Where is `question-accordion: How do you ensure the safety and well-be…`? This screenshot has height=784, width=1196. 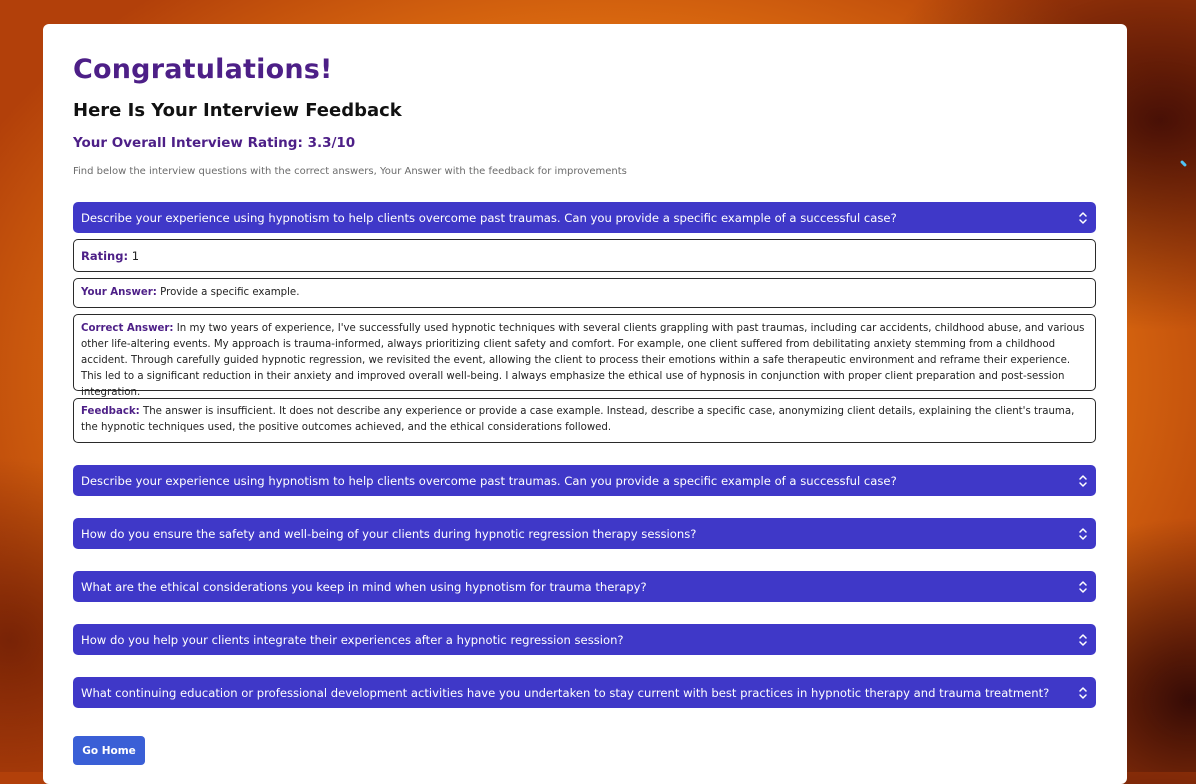 question-accordion: How do you ensure the safety and well-be… is located at coordinates (584, 533).